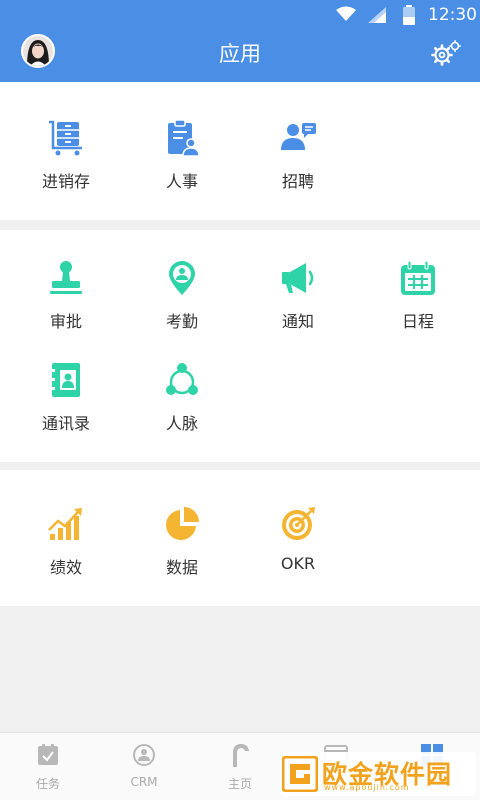  I want to click on app-label: OKR, so click(298, 563).